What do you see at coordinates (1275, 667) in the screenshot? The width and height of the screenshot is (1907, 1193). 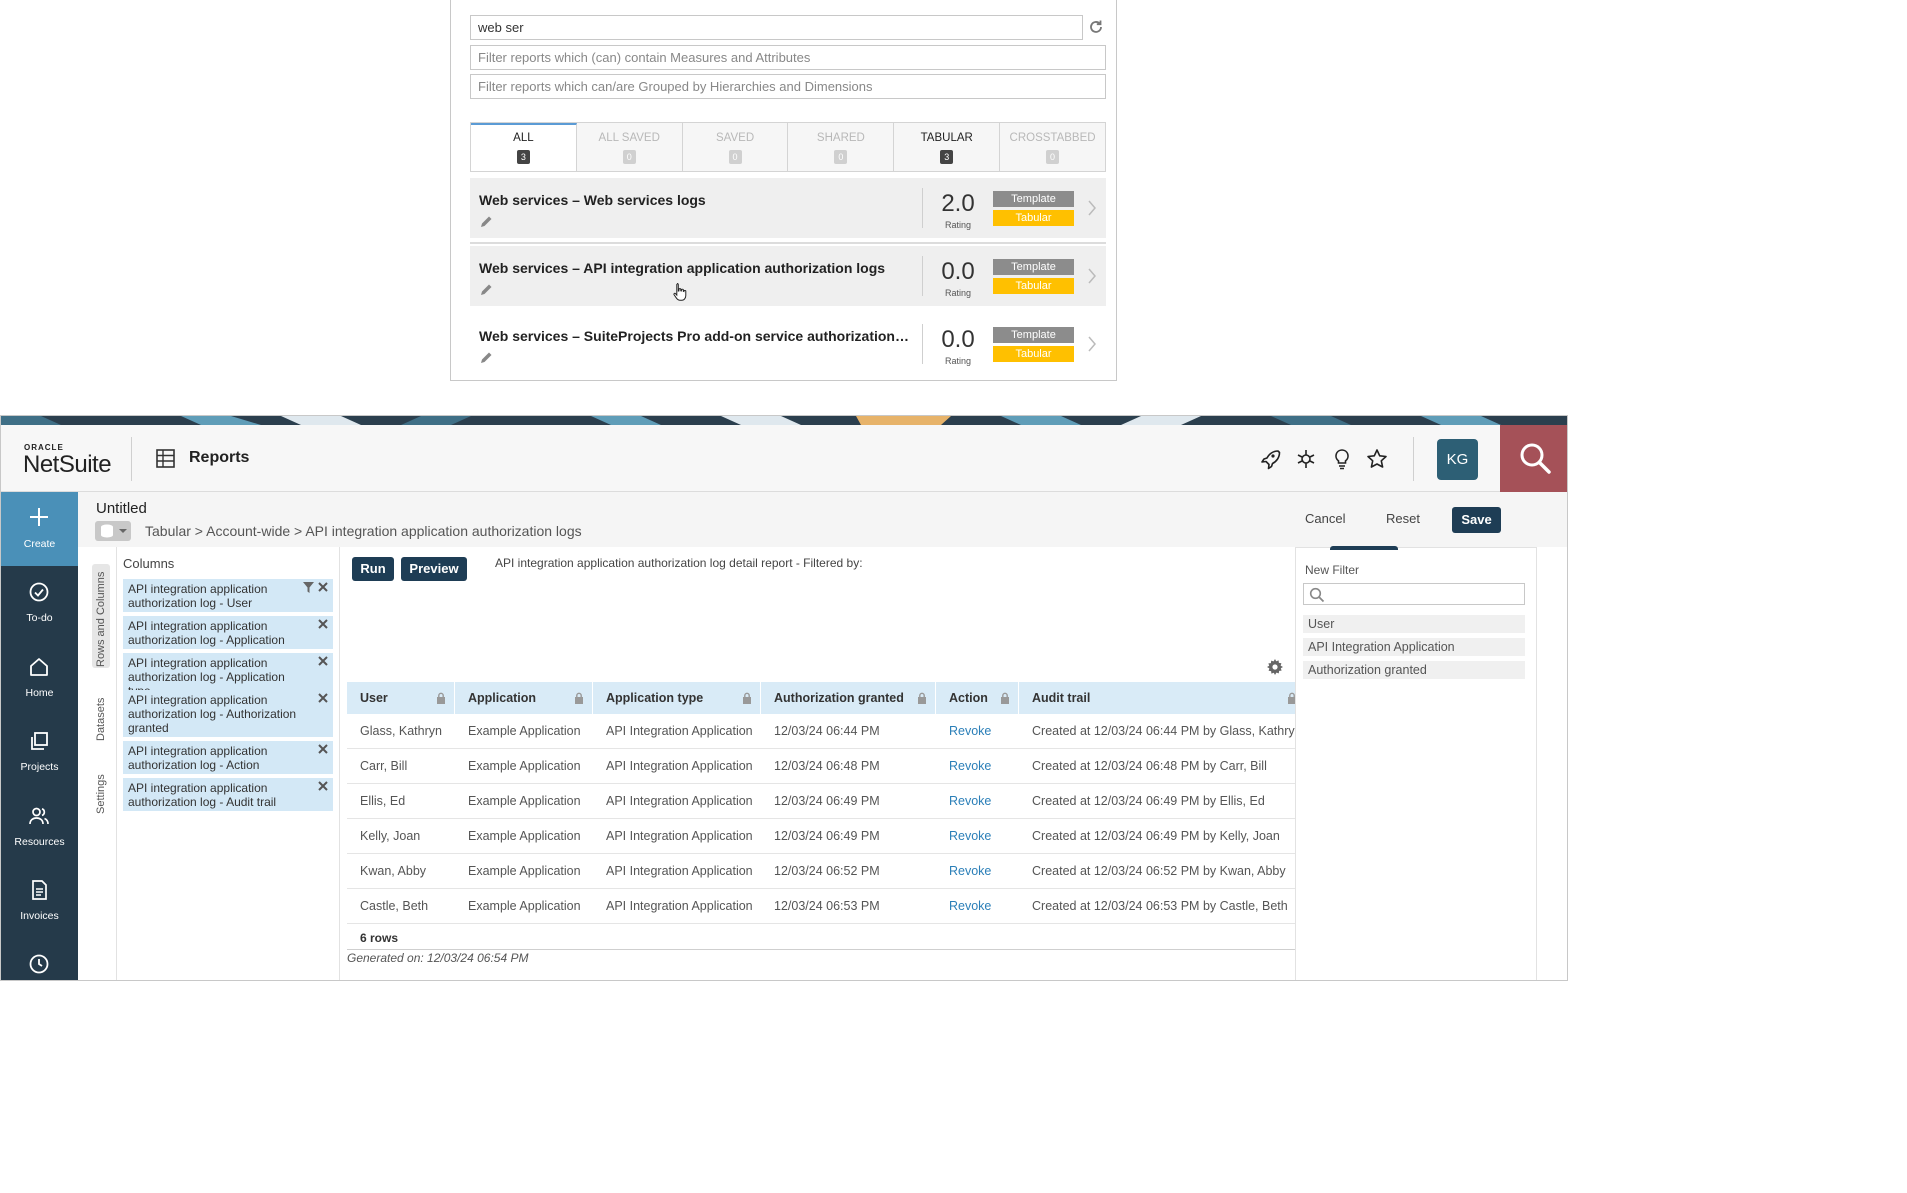 I see `gear-icon` at bounding box center [1275, 667].